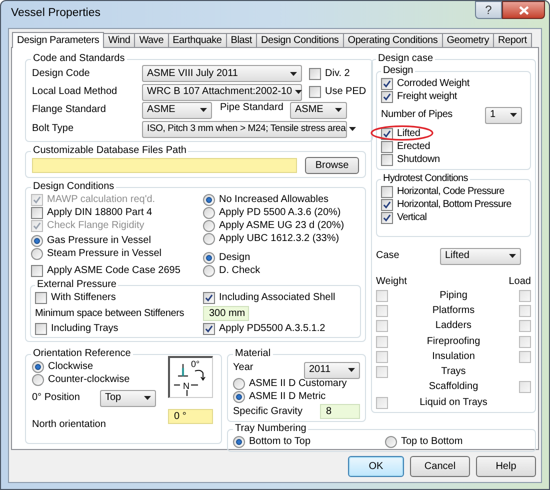 The width and height of the screenshot is (550, 490). Describe the element at coordinates (388, 256) in the screenshot. I see `field-label: Case` at that location.